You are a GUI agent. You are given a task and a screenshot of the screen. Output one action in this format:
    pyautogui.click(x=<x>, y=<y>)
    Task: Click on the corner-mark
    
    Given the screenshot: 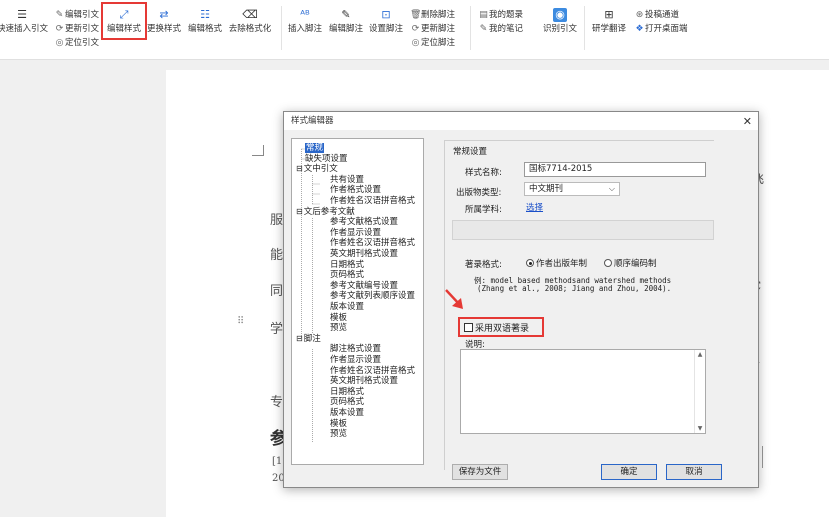 What is the action you would take?
    pyautogui.click(x=263, y=150)
    